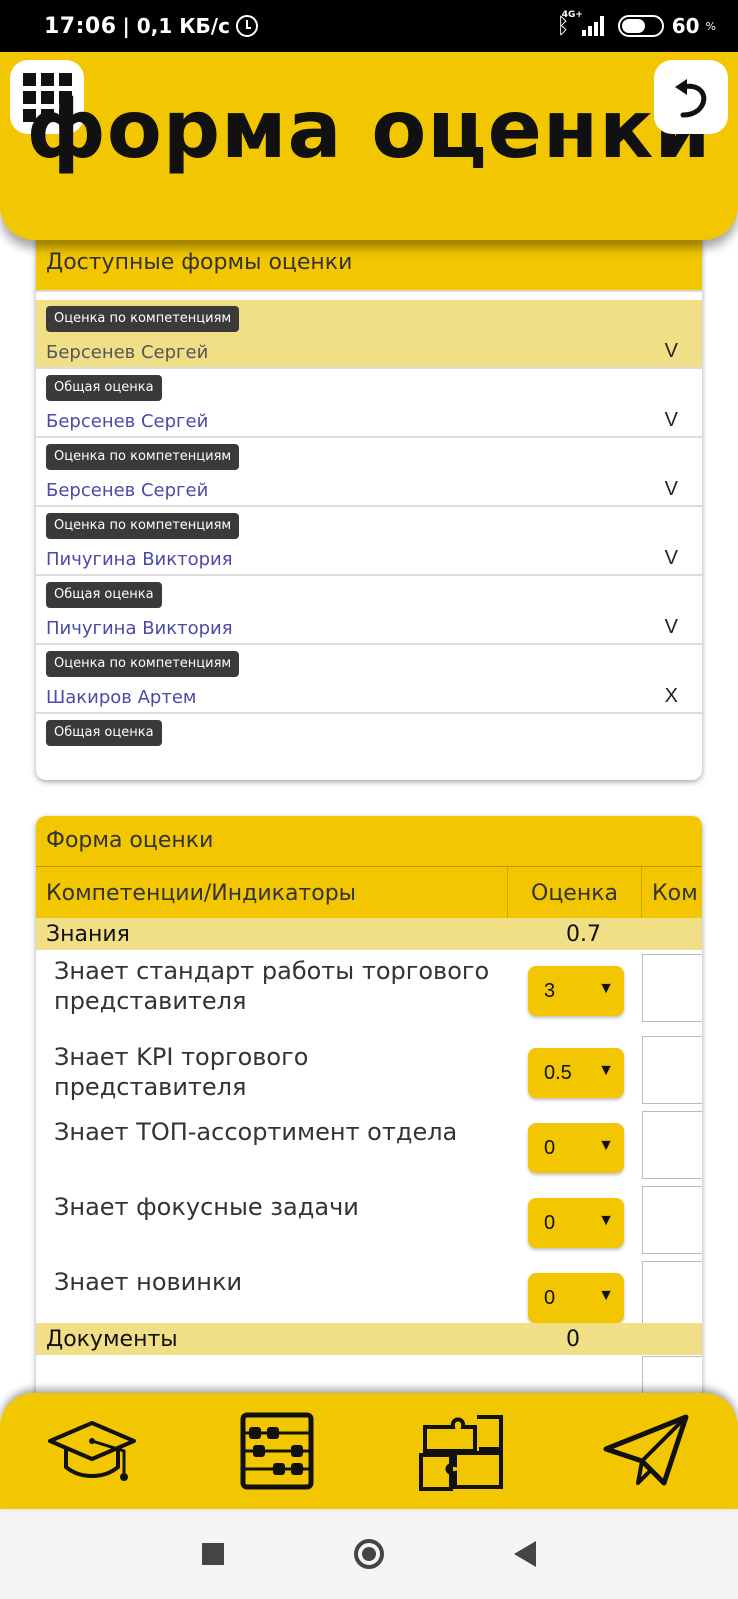 This screenshot has width=738, height=1599. What do you see at coordinates (256, 1132) in the screenshot?
I see `indicator-label: Знает ТОП-ассортимент отдела` at bounding box center [256, 1132].